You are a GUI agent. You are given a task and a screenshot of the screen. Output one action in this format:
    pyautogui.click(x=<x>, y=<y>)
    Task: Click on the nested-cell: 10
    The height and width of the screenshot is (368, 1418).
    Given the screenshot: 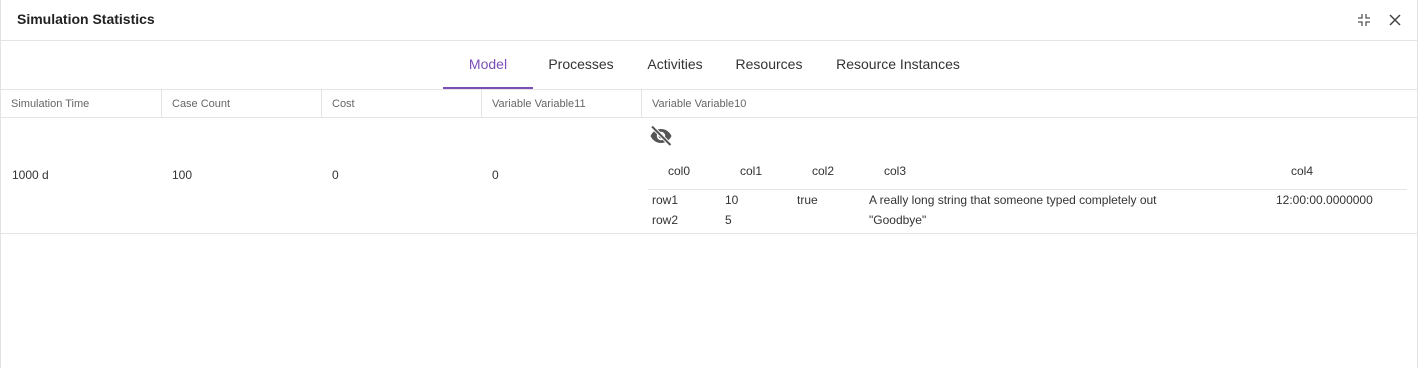 What is the action you would take?
    pyautogui.click(x=732, y=200)
    